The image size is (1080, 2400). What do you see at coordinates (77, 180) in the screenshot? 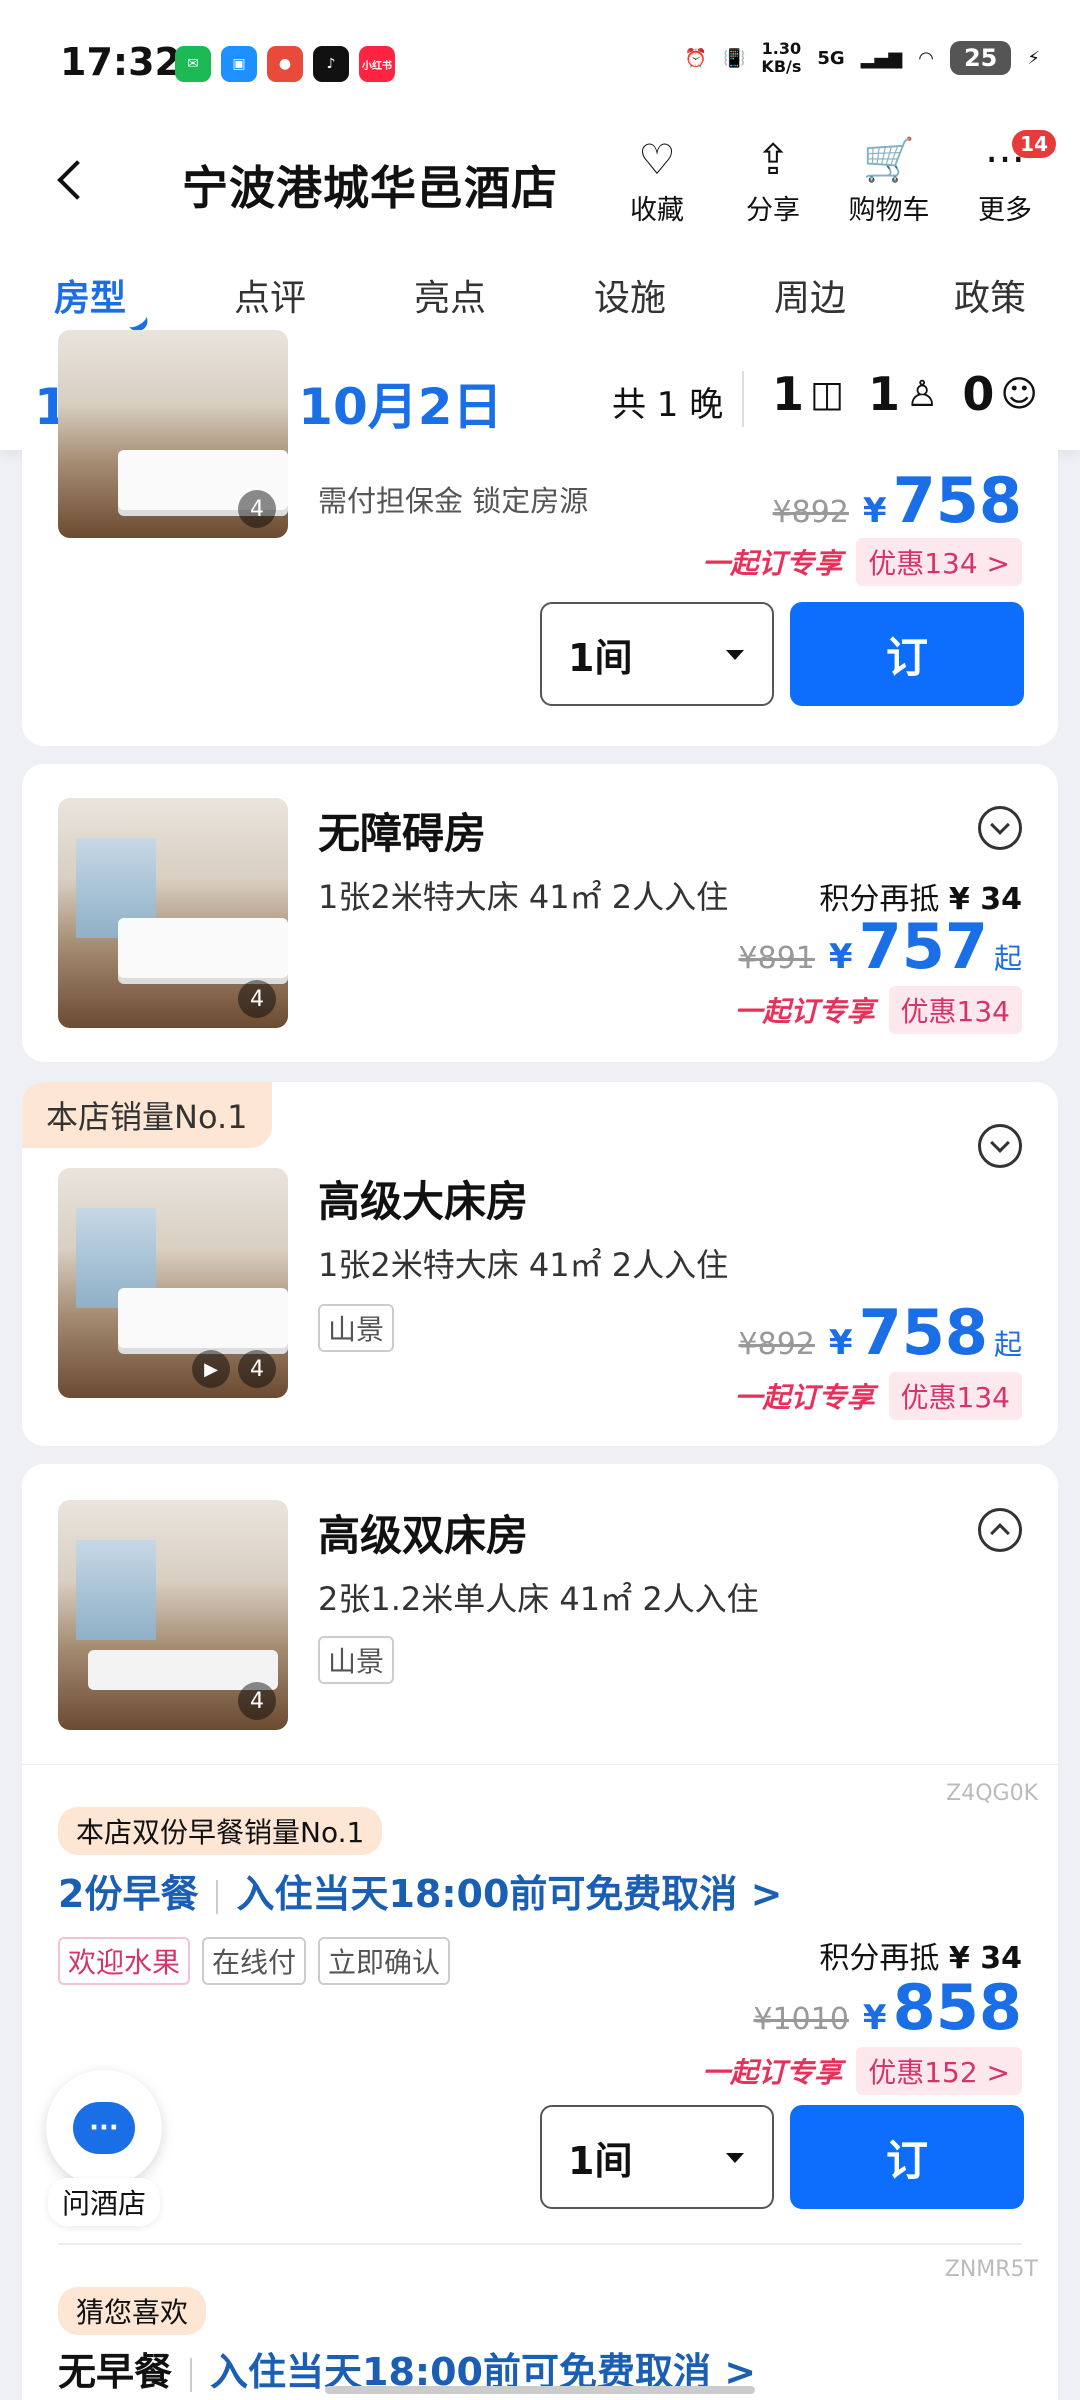
I see `back-arrow-icon` at bounding box center [77, 180].